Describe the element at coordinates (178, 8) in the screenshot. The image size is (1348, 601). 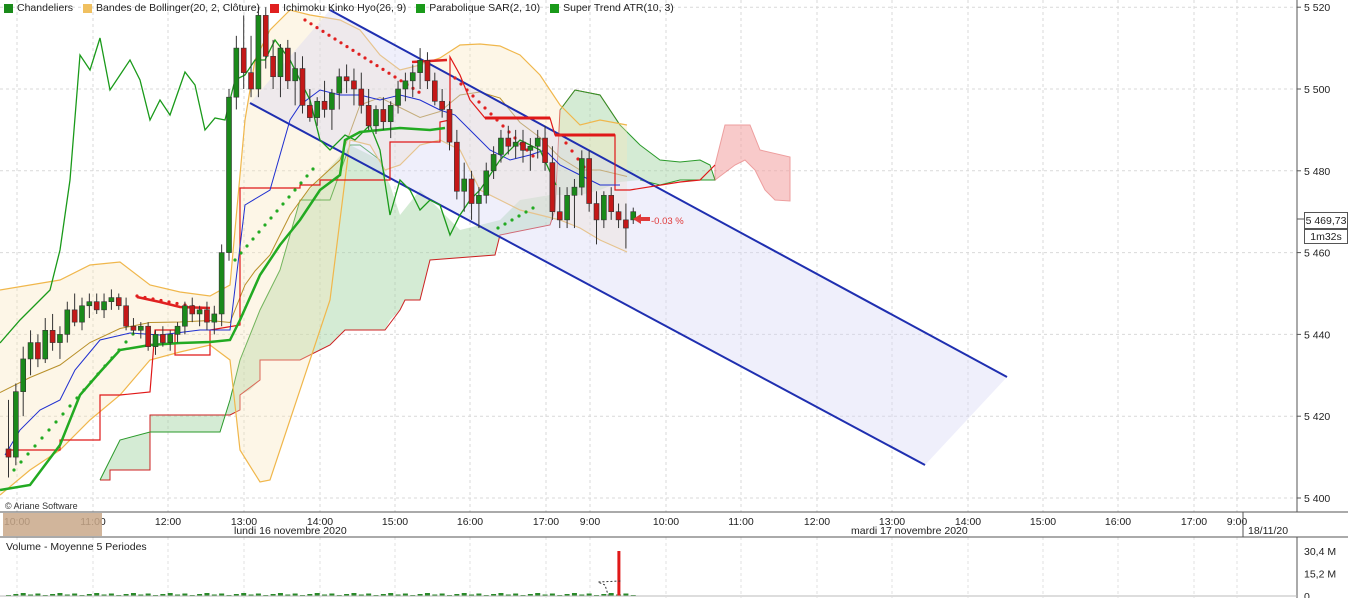
I see `legend-label: Bandes de Bollinger(20, 2, Clôture)` at that location.